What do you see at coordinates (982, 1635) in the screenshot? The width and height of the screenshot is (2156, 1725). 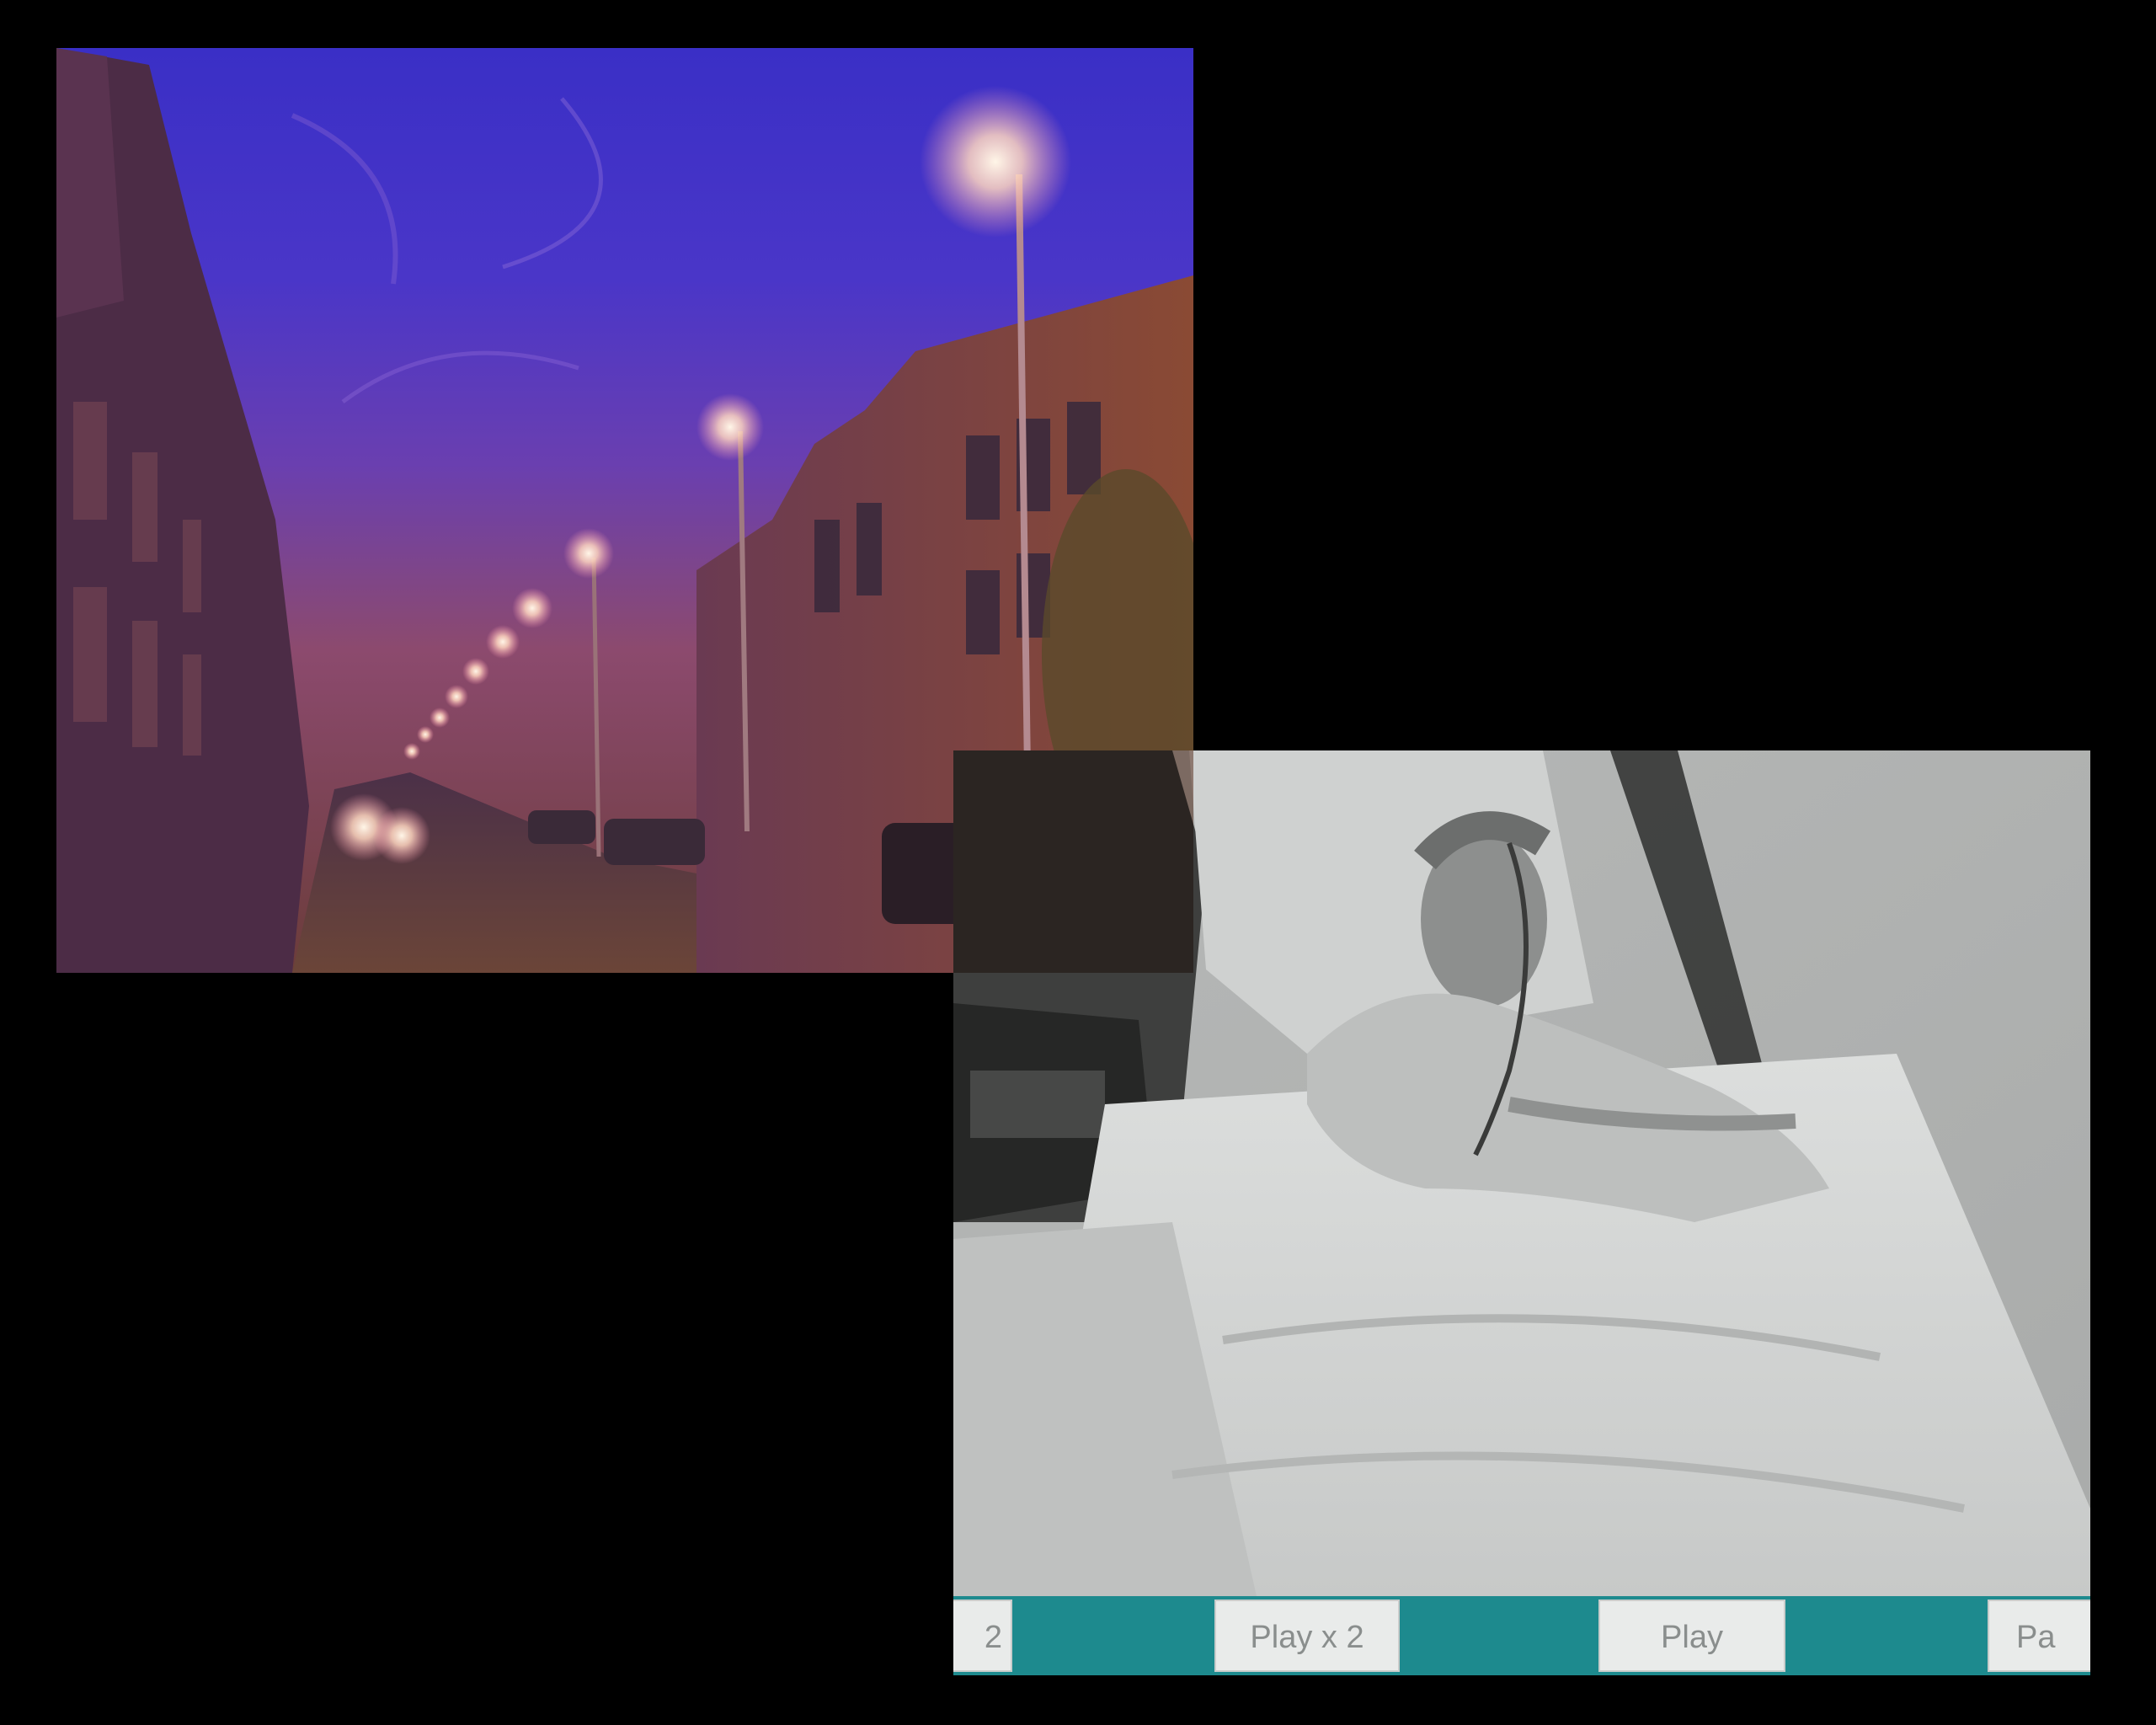 I see `speed-button-partial: 2` at bounding box center [982, 1635].